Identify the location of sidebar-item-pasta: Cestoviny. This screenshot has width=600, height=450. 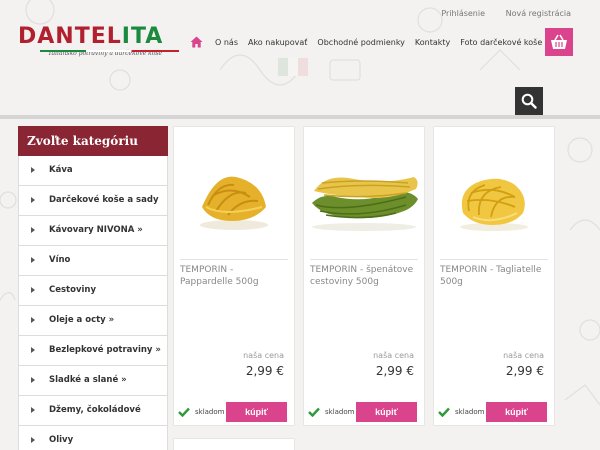
(93, 291).